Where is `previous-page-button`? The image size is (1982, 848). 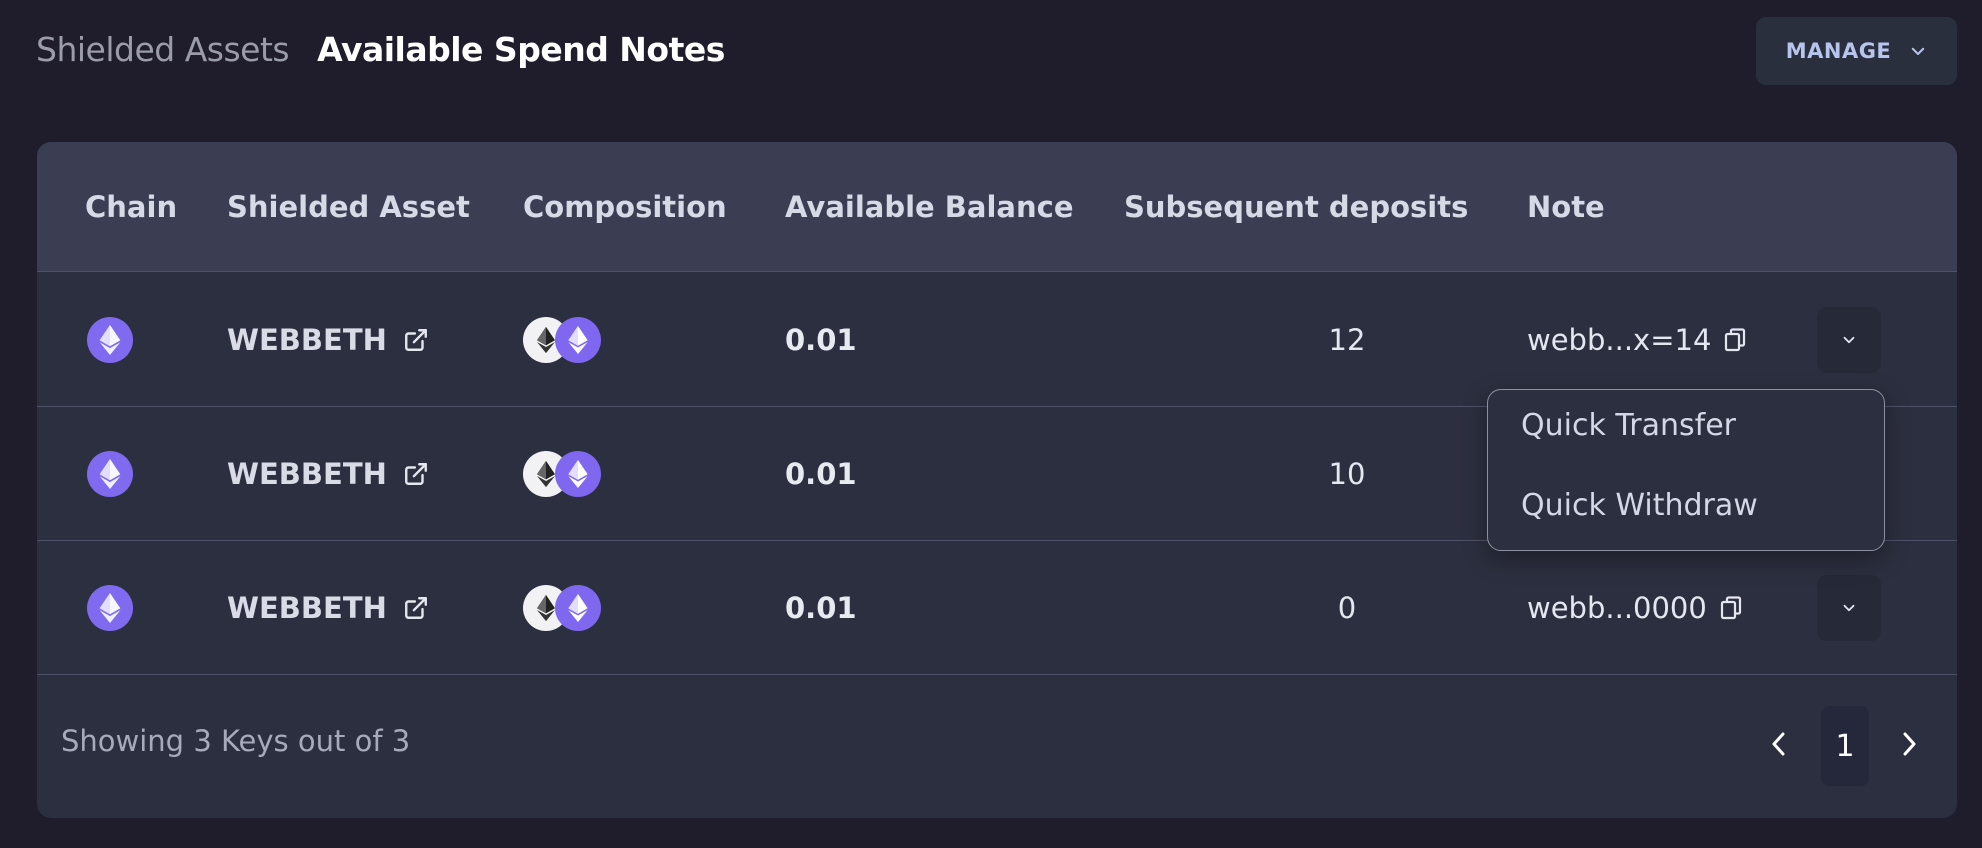
previous-page-button is located at coordinates (1779, 744).